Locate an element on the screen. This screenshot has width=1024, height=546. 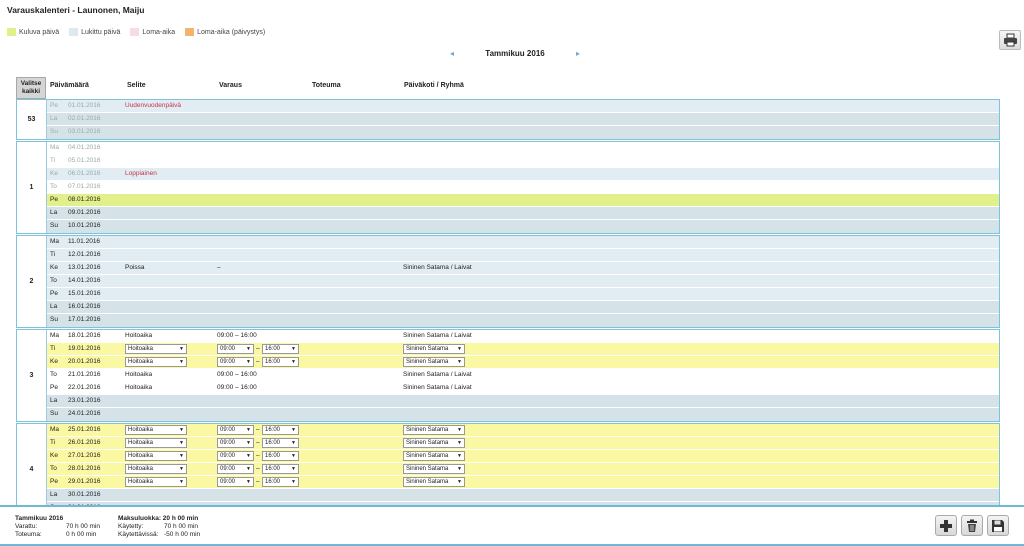
week-number: 3 is located at coordinates (32, 375).